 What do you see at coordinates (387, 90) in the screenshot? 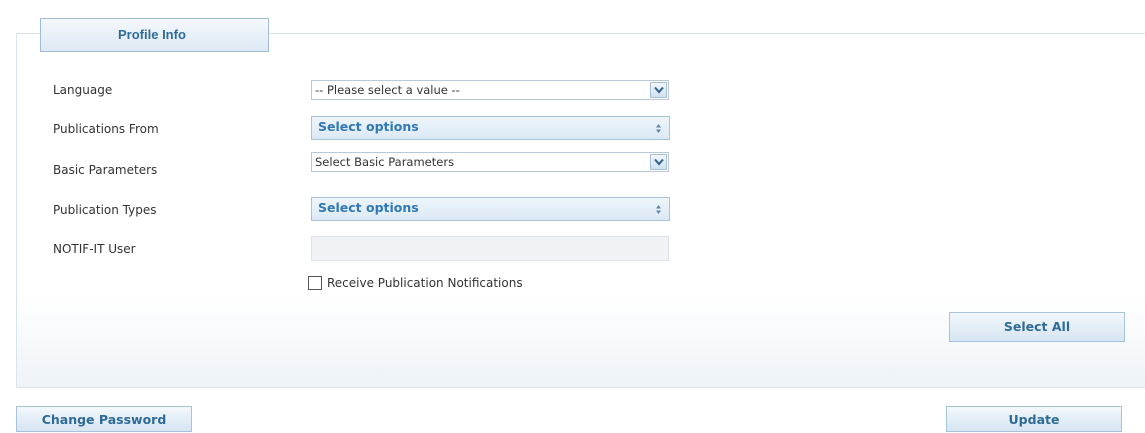
I see `language-select-value: -- Please select a value --` at bounding box center [387, 90].